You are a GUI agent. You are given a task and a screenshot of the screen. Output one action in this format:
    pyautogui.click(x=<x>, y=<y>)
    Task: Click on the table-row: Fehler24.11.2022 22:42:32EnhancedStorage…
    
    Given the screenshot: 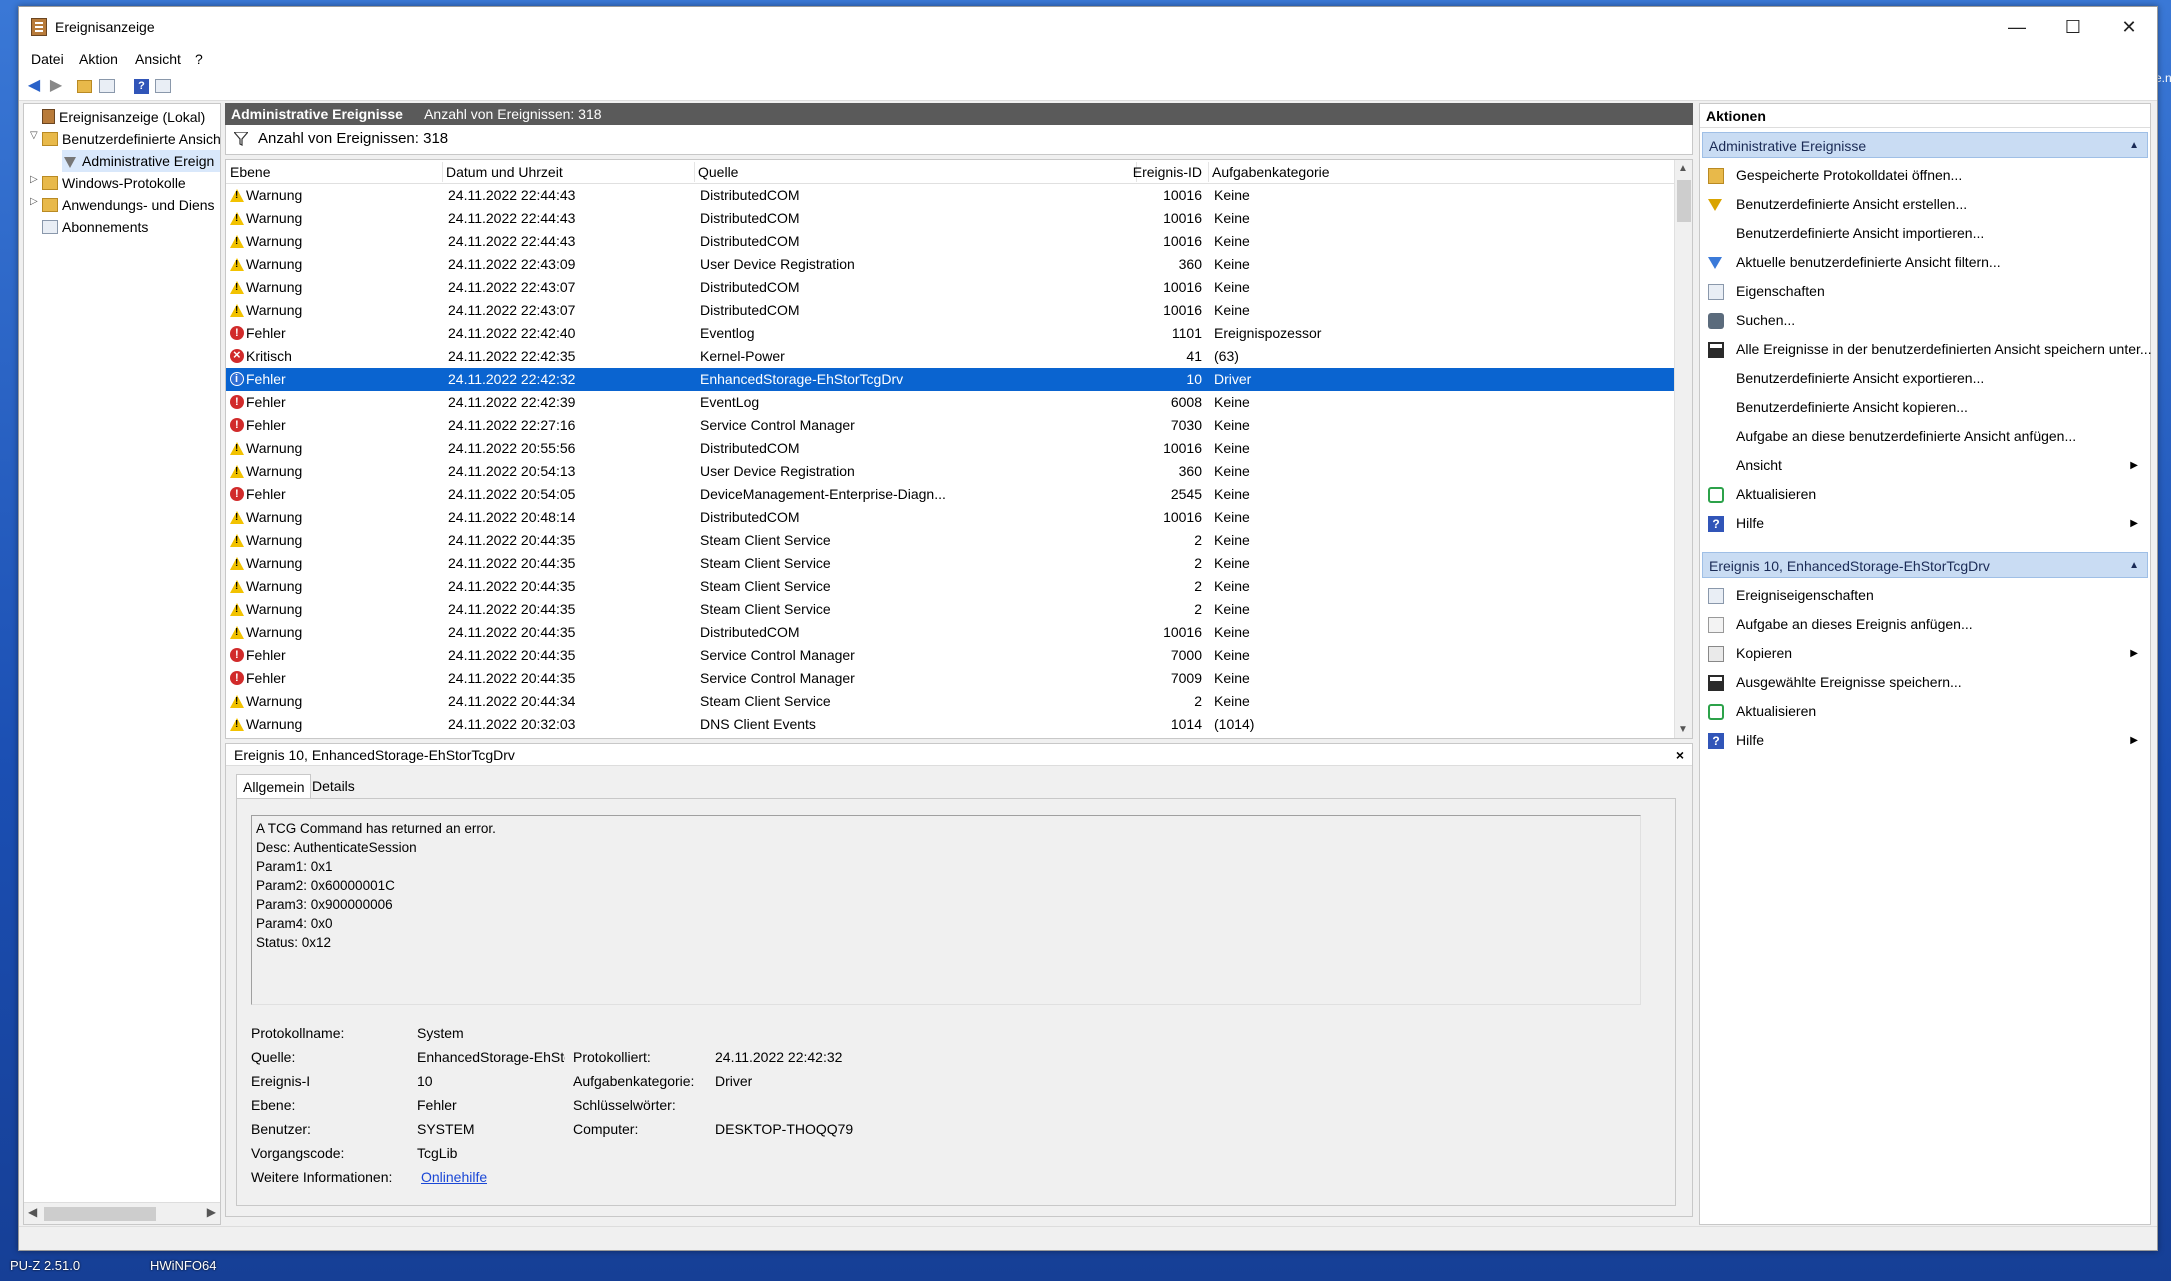 What is the action you would take?
    pyautogui.click(x=950, y=379)
    